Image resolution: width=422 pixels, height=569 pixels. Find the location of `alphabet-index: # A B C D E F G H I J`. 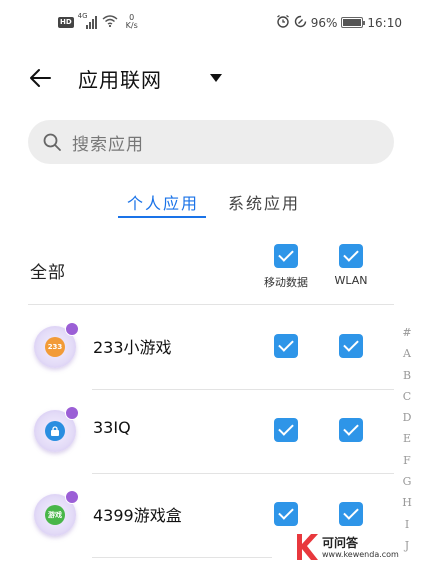

alphabet-index: # A B C D E F G H I J is located at coordinates (407, 439).